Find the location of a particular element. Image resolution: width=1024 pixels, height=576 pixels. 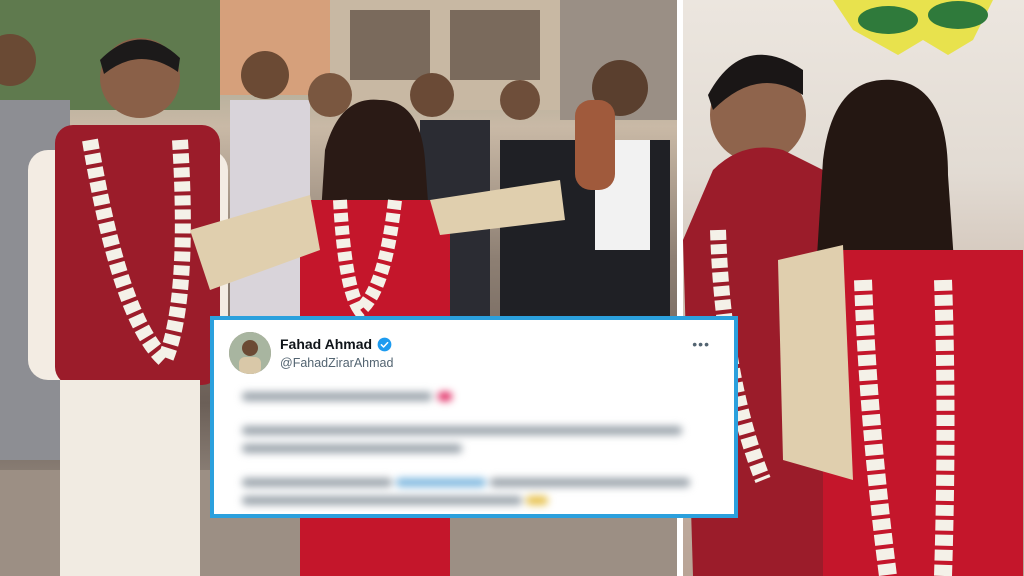

verified-badge-icon is located at coordinates (384, 344).